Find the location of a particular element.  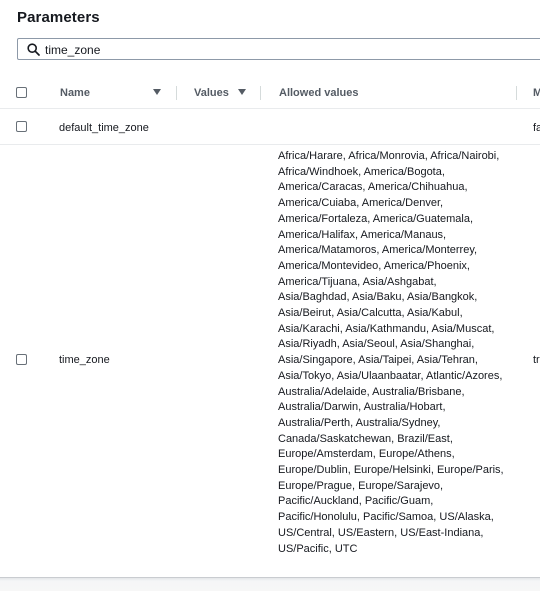

modifiable-value: tr is located at coordinates (536, 360).